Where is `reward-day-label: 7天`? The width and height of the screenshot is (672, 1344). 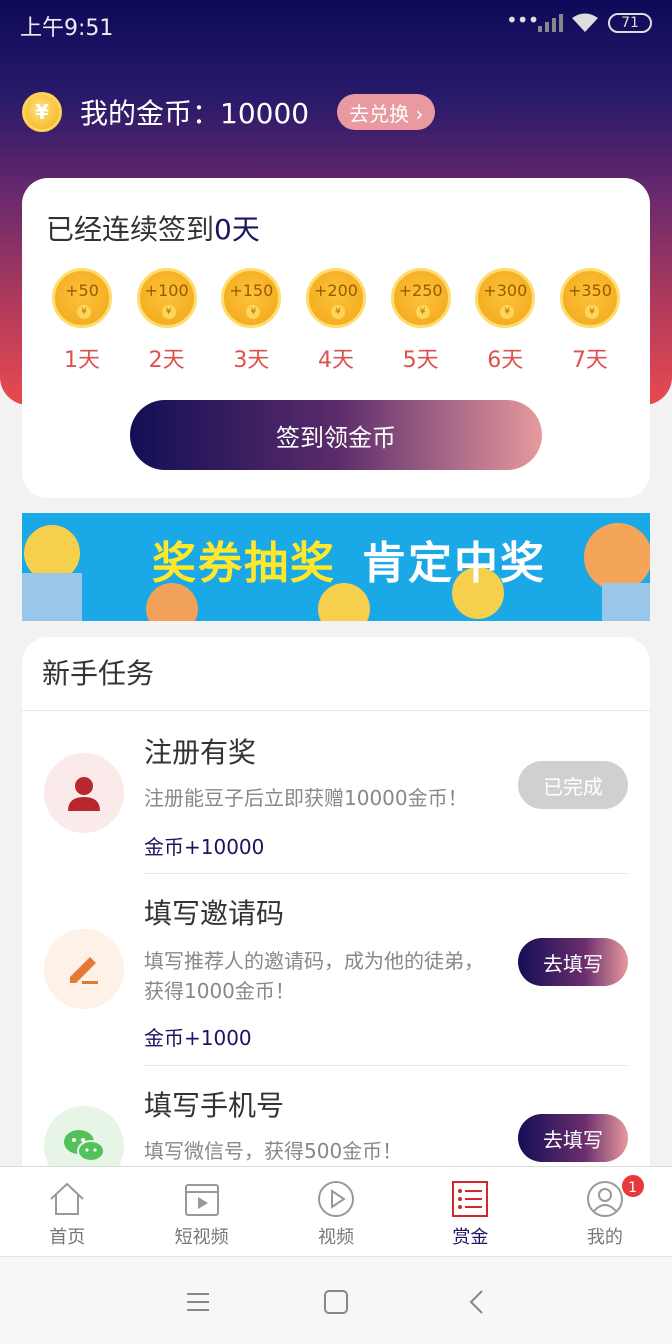 reward-day-label: 7天 is located at coordinates (589, 360).